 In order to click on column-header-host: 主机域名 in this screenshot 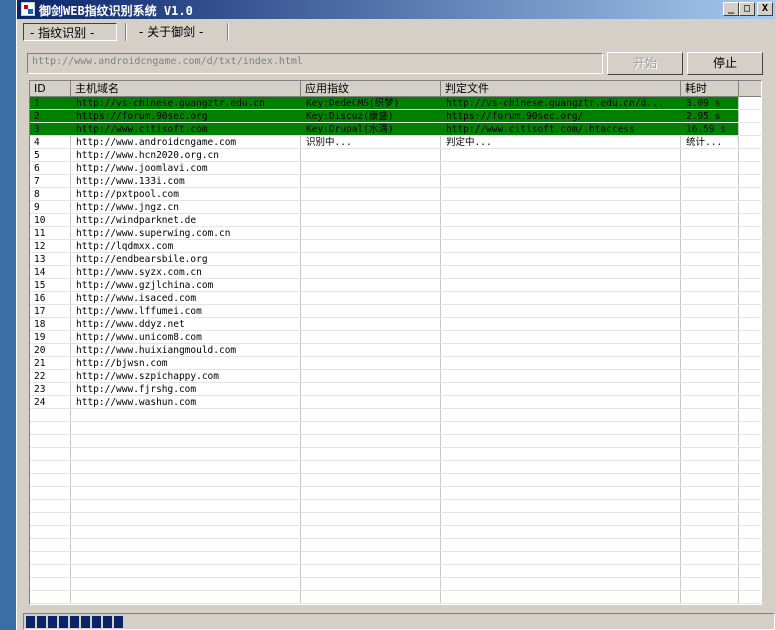, I will do `click(186, 89)`.